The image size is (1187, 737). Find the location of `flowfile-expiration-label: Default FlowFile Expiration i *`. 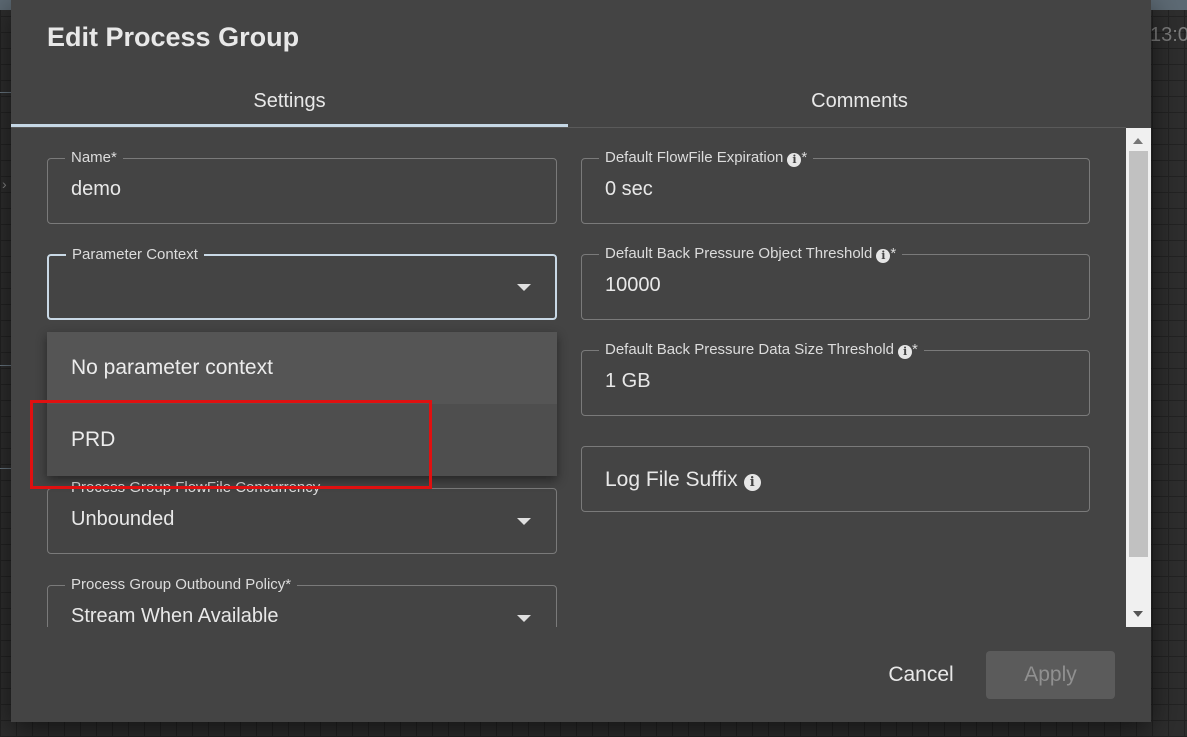

flowfile-expiration-label: Default FlowFile Expiration i * is located at coordinates (706, 158).